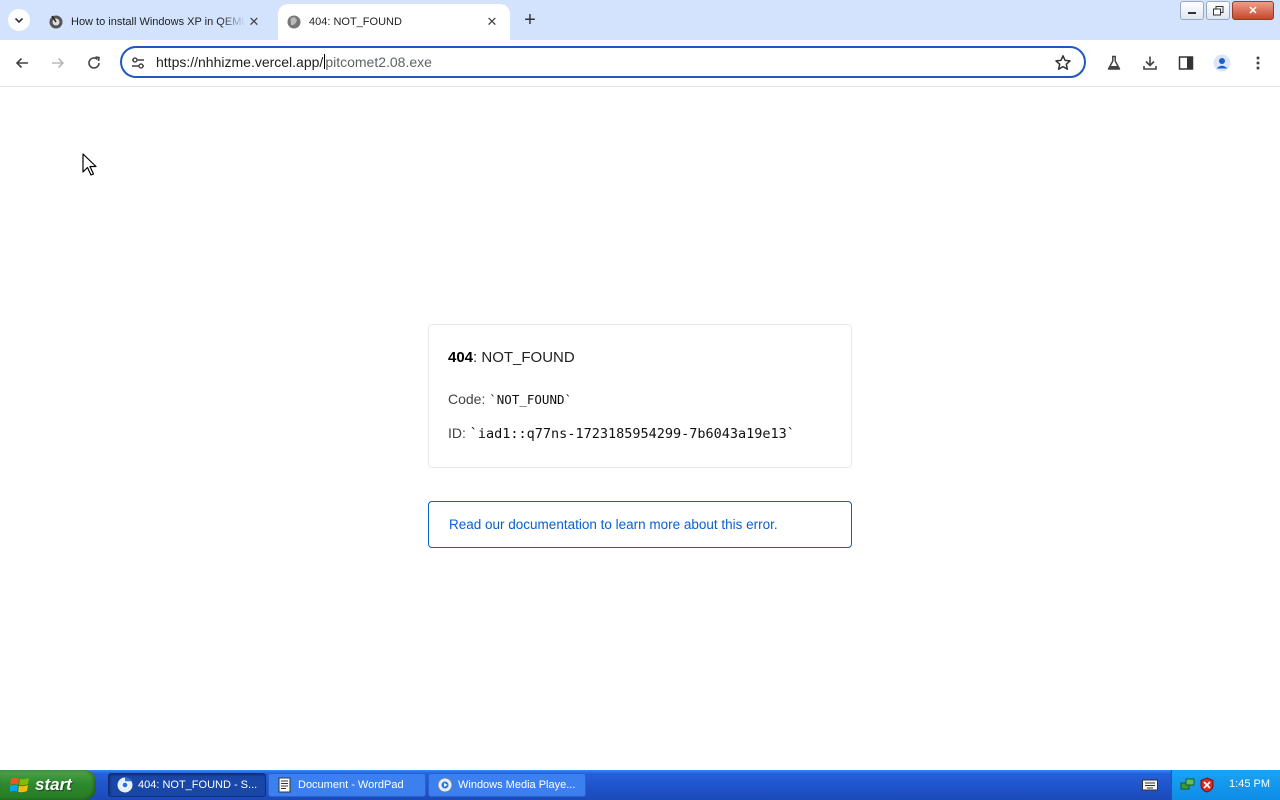 This screenshot has width=1280, height=800. I want to click on minimize-icon, so click(1192, 12).